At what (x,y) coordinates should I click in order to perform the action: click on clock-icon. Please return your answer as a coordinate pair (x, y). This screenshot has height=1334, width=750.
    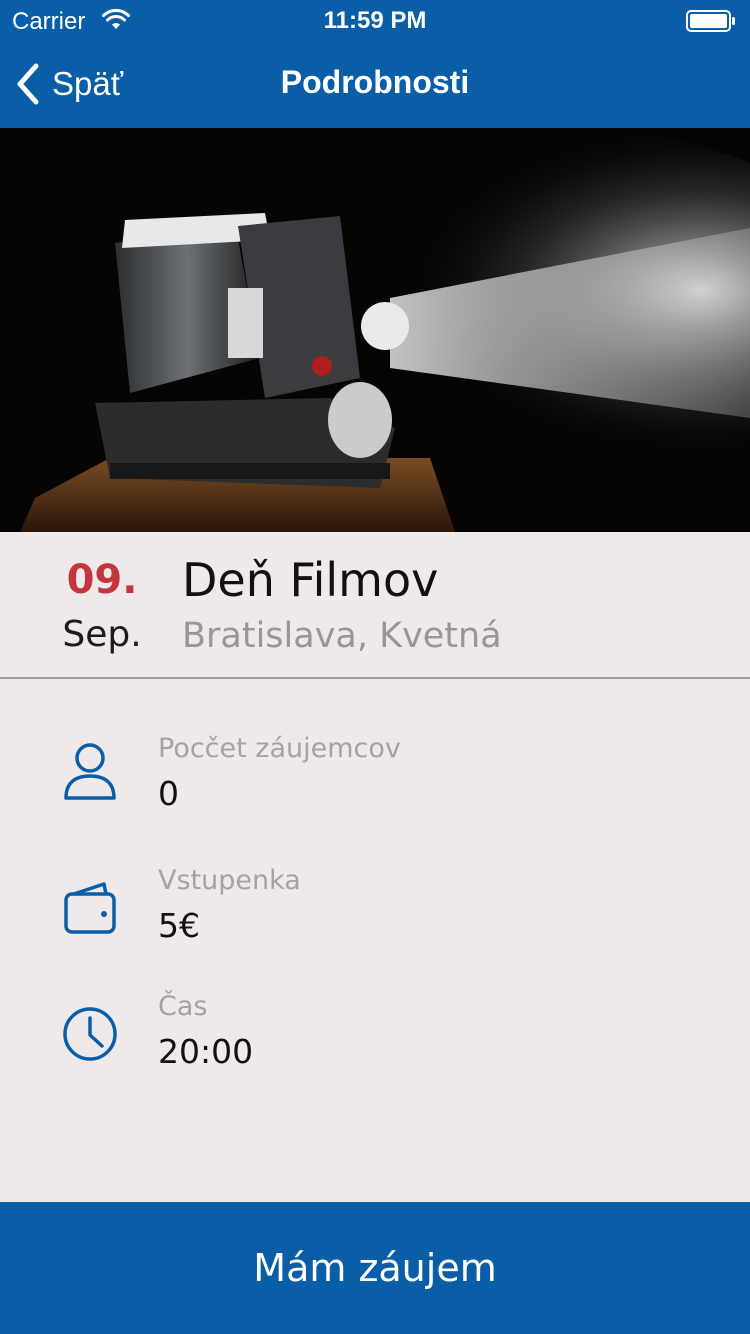
    Looking at the image, I should click on (90, 1034).